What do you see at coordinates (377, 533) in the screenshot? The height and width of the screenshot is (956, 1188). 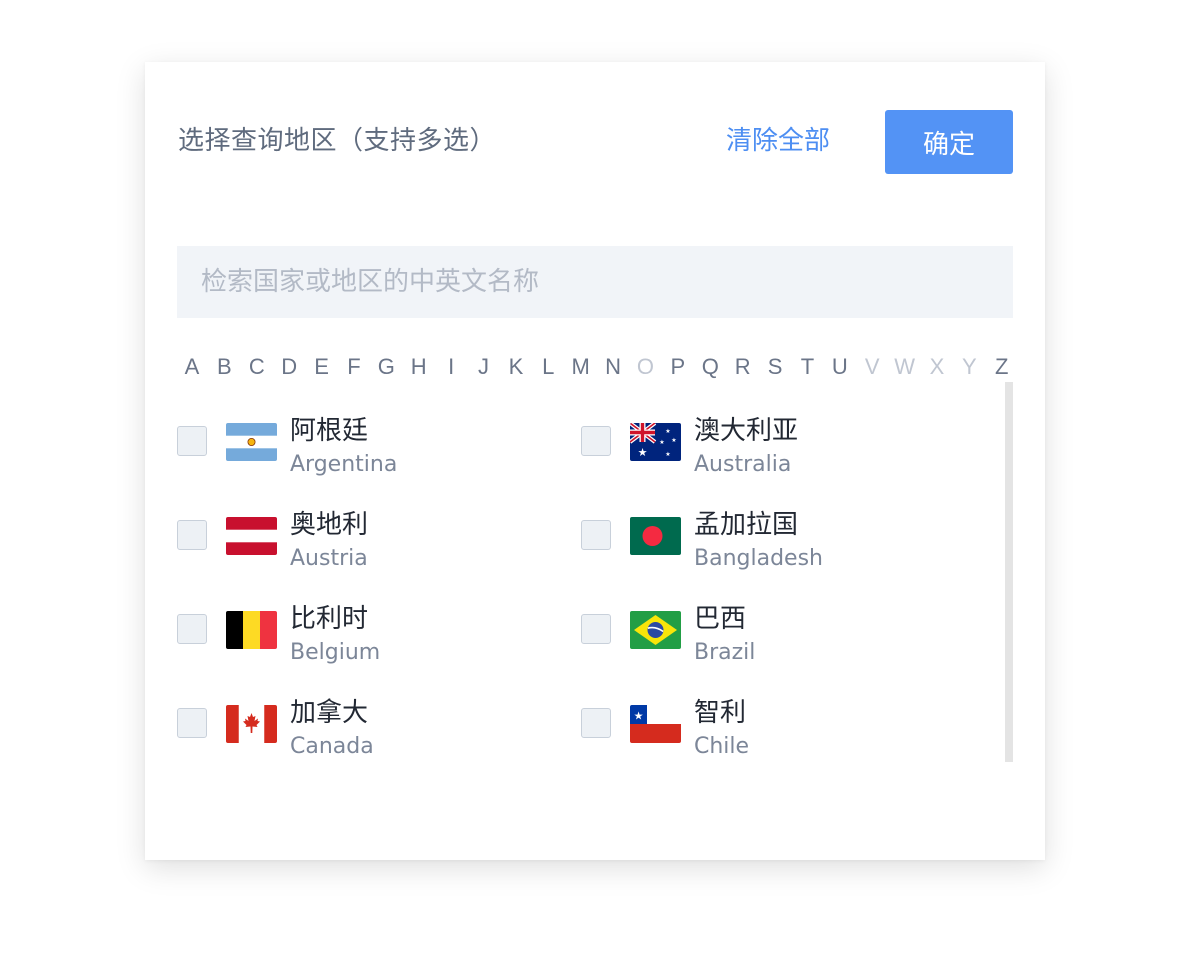 I see `country-item-austria: 奥地利 Austria` at bounding box center [377, 533].